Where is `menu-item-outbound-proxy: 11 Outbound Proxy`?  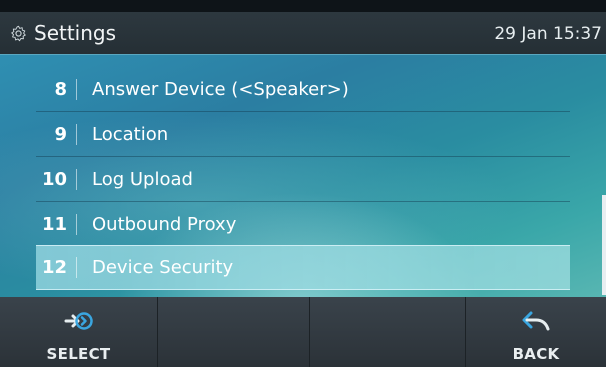 menu-item-outbound-proxy: 11 Outbound Proxy is located at coordinates (303, 224).